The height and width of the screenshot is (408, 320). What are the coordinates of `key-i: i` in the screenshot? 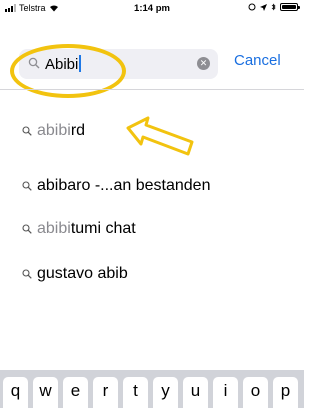 It's located at (225, 392).